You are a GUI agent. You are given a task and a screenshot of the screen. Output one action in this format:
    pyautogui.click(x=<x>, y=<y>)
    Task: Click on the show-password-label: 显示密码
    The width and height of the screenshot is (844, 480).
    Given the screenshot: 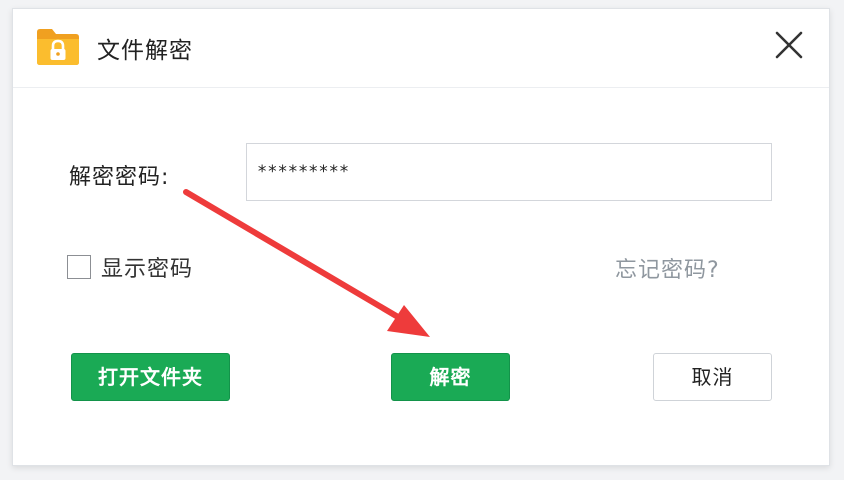 What is the action you would take?
    pyautogui.click(x=147, y=269)
    